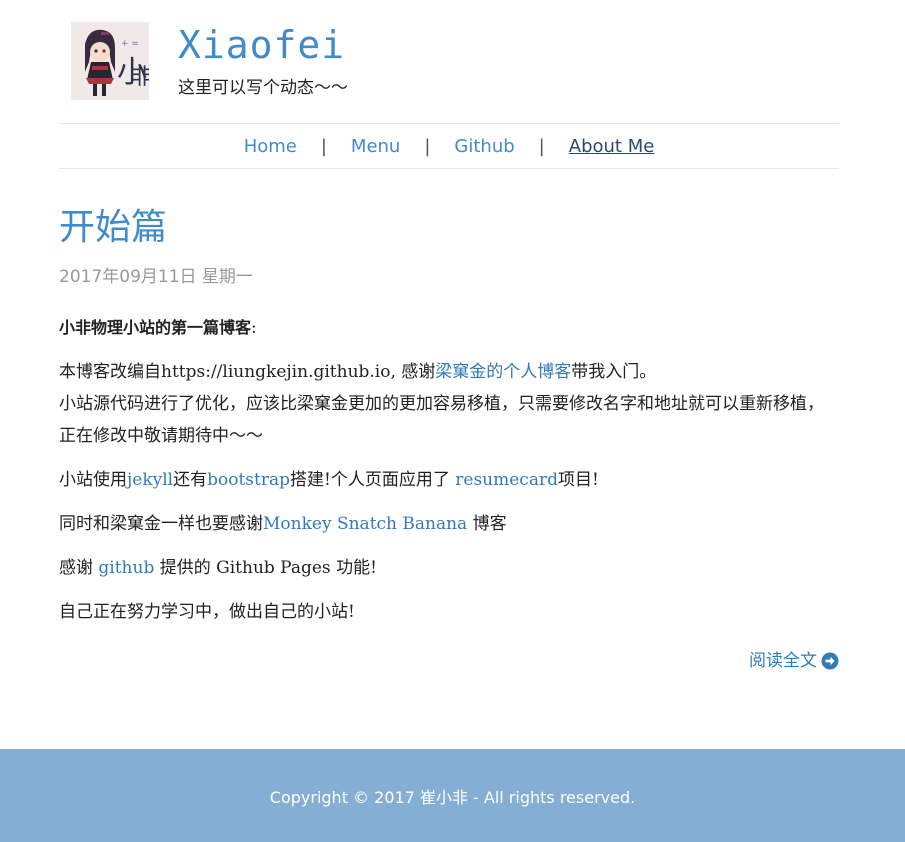  I want to click on post-date: 2017年09月11日 星期一, so click(156, 277).